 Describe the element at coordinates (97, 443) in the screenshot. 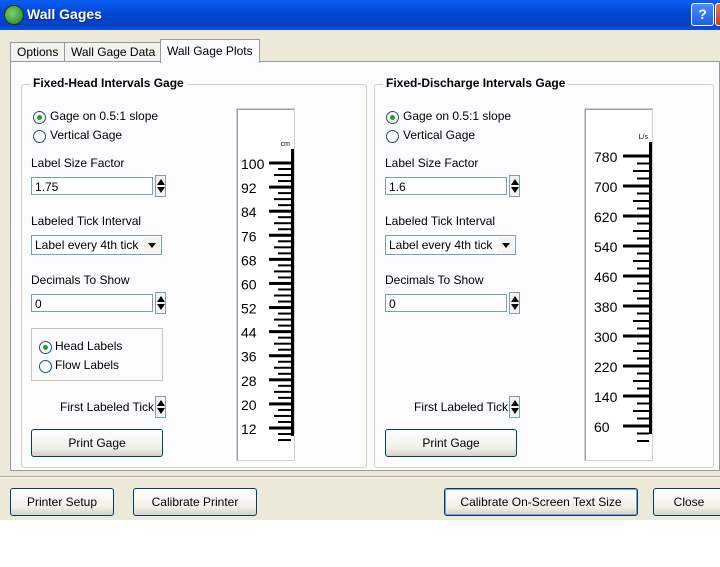

I see `left-print-gage-button: Print Gage` at that location.